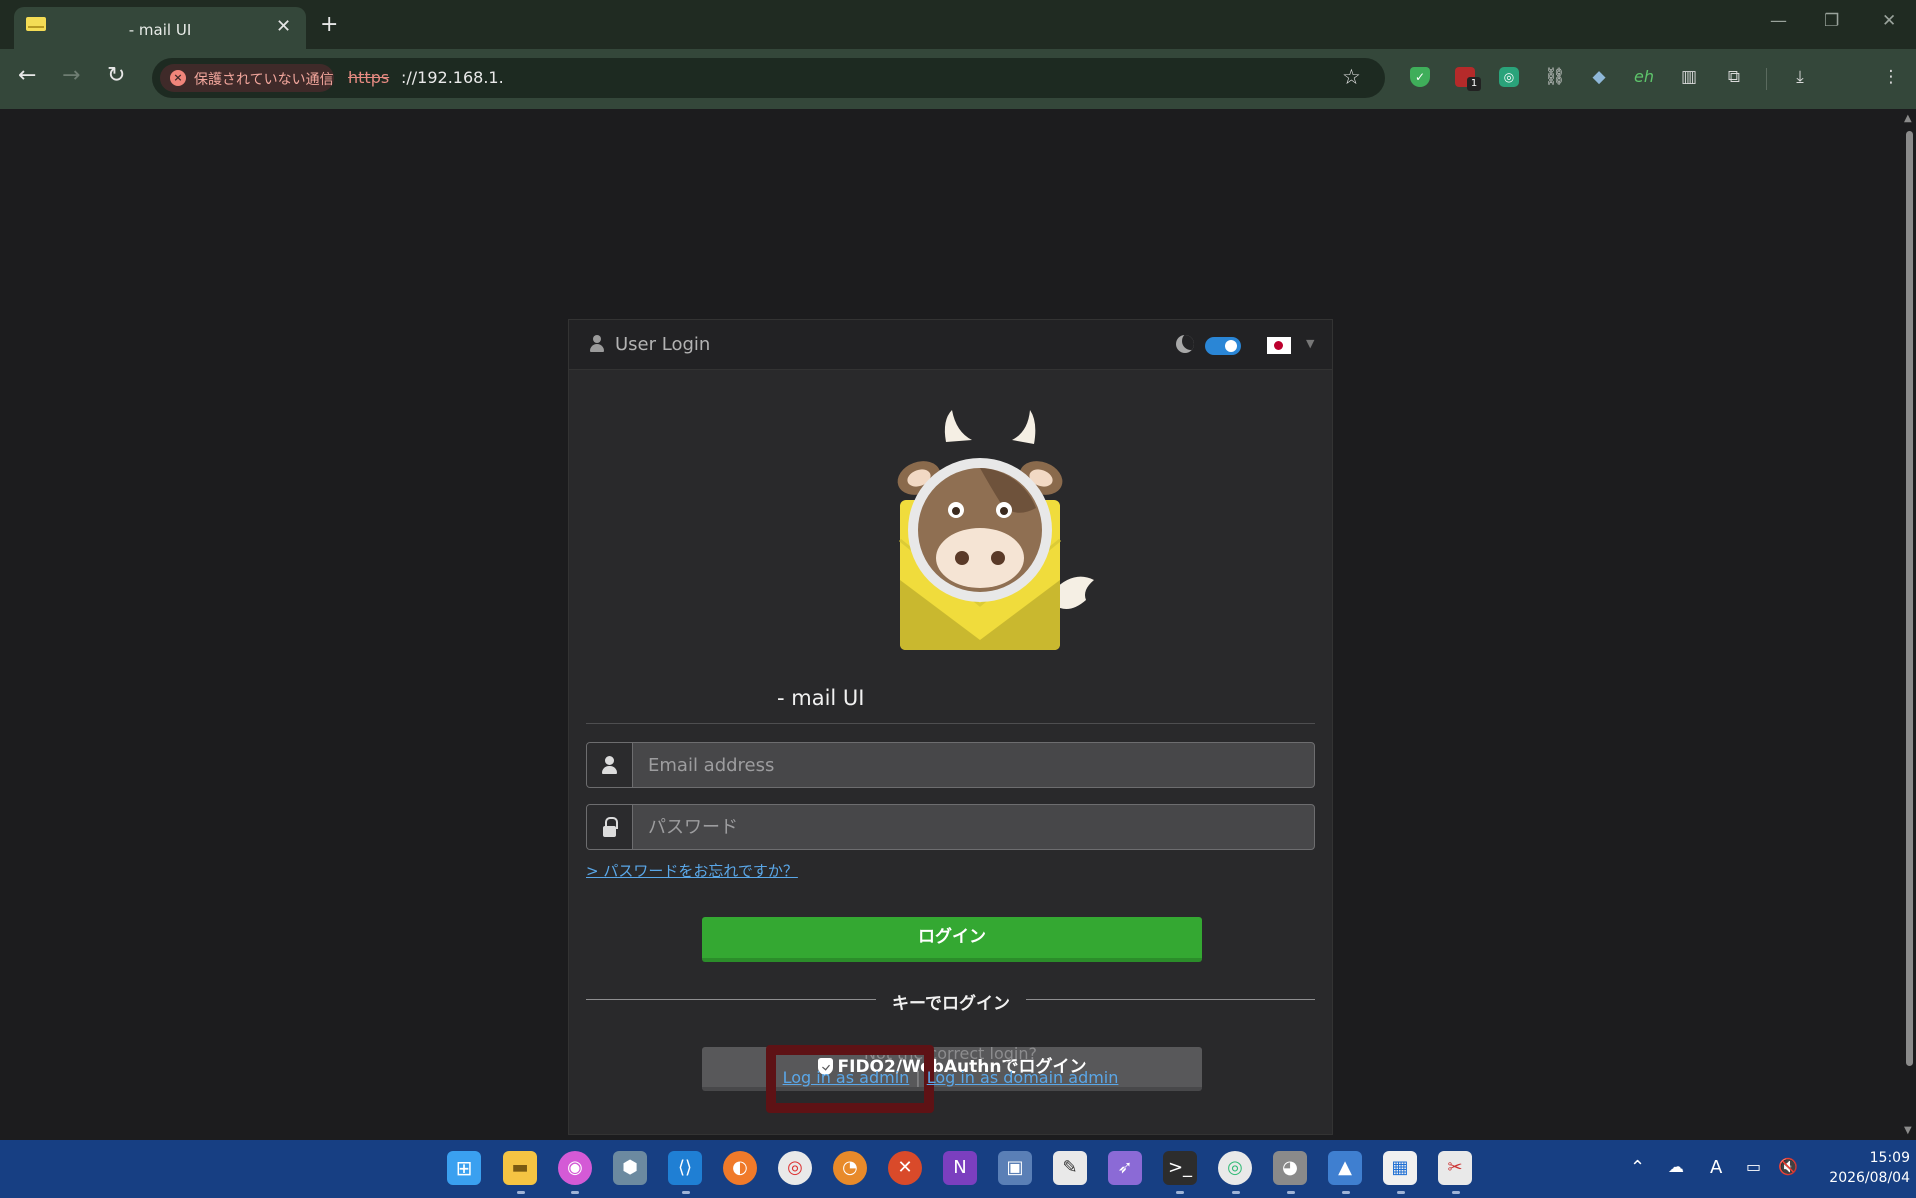 The image size is (1916, 1198). Describe the element at coordinates (1400, 1168) in the screenshot. I see `store-icon: ▦` at that location.